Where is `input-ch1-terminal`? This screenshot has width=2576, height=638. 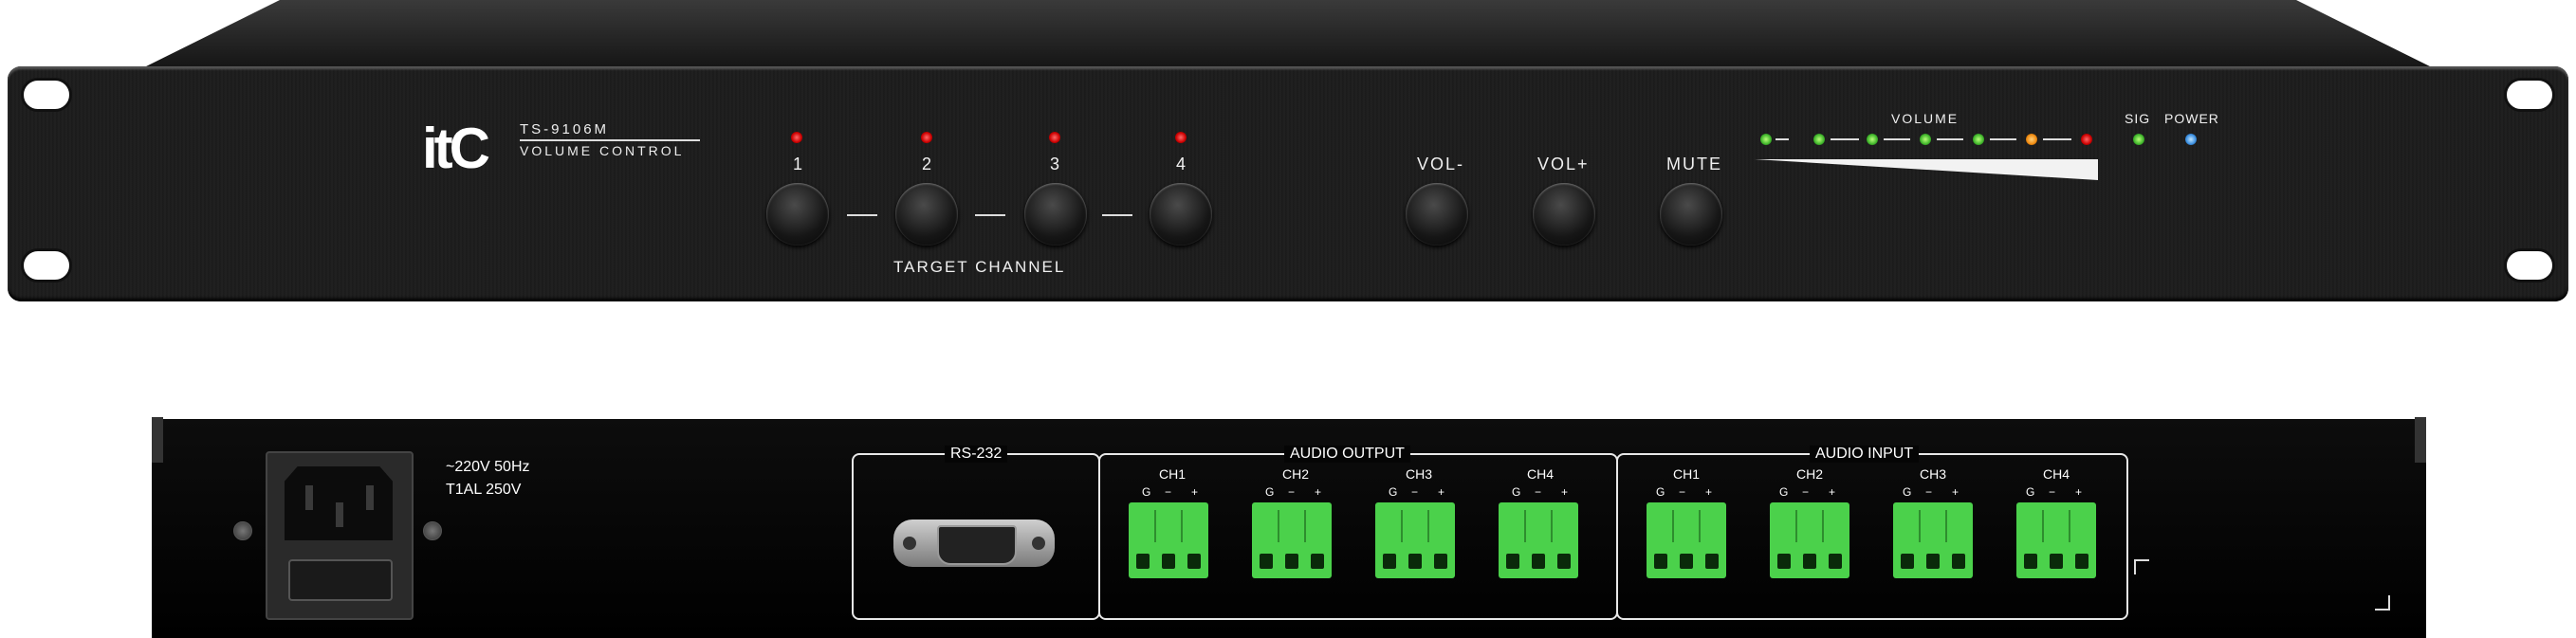 input-ch1-terminal is located at coordinates (1686, 540).